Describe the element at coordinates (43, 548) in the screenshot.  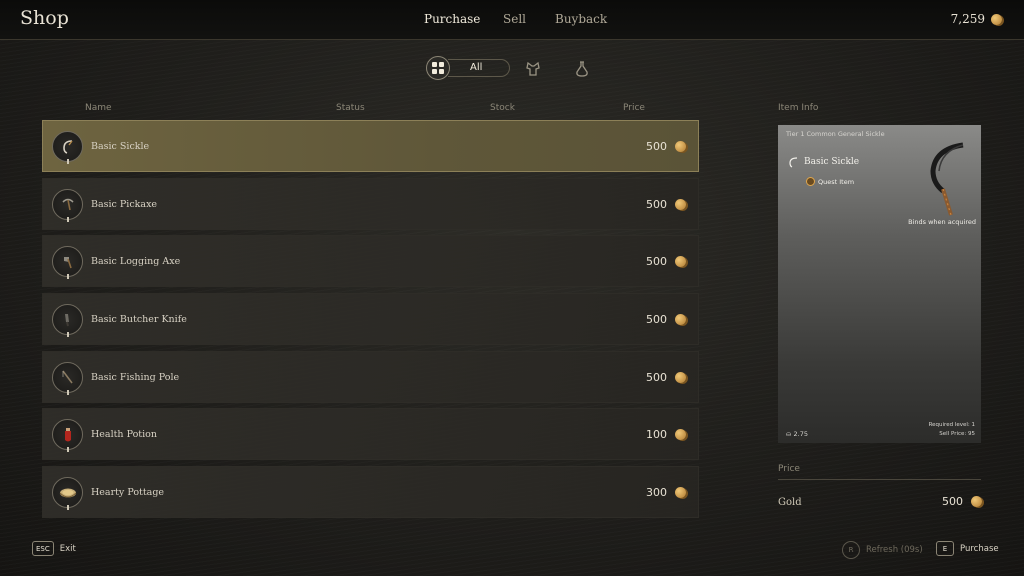
I see `esc-key-icon: ESC` at that location.